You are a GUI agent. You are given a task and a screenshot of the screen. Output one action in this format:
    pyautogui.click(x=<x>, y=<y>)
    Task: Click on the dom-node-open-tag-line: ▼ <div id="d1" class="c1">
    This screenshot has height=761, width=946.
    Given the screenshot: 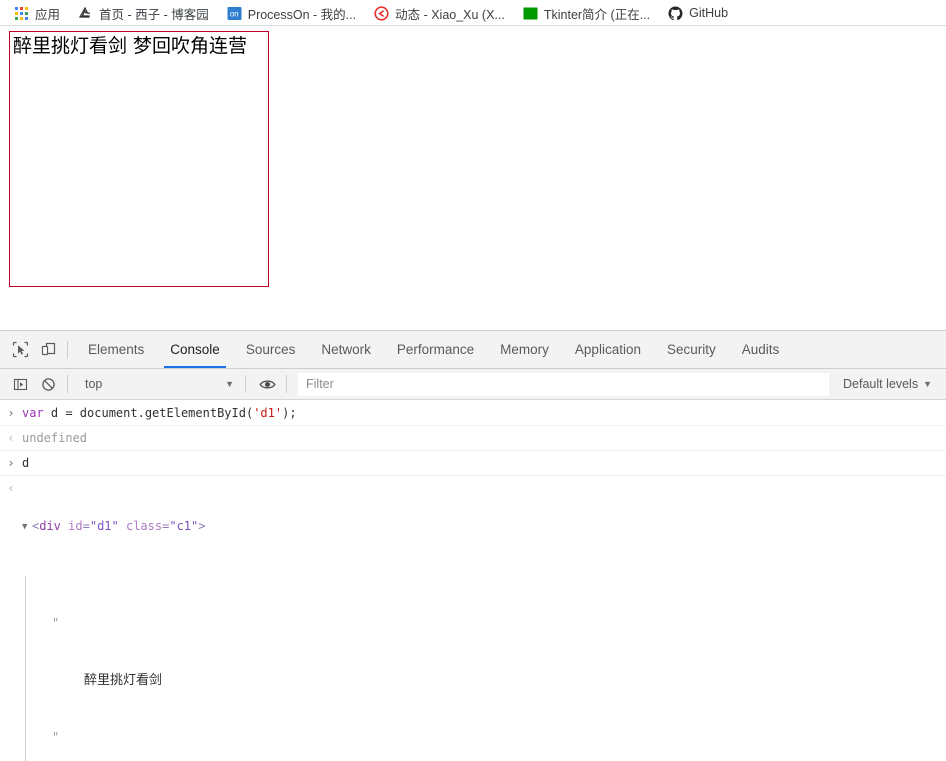 What is the action you would take?
    pyautogui.click(x=479, y=527)
    